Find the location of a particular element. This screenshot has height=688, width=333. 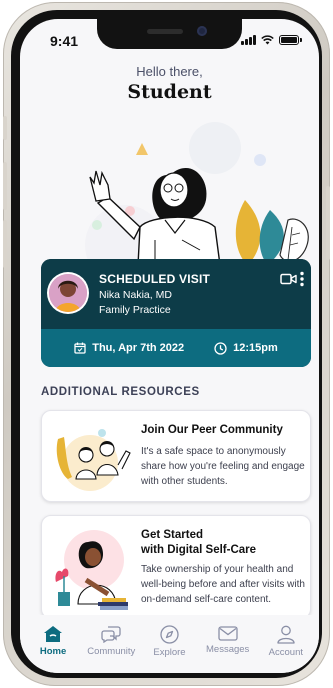

self-care-illustration is located at coordinates (91, 570).